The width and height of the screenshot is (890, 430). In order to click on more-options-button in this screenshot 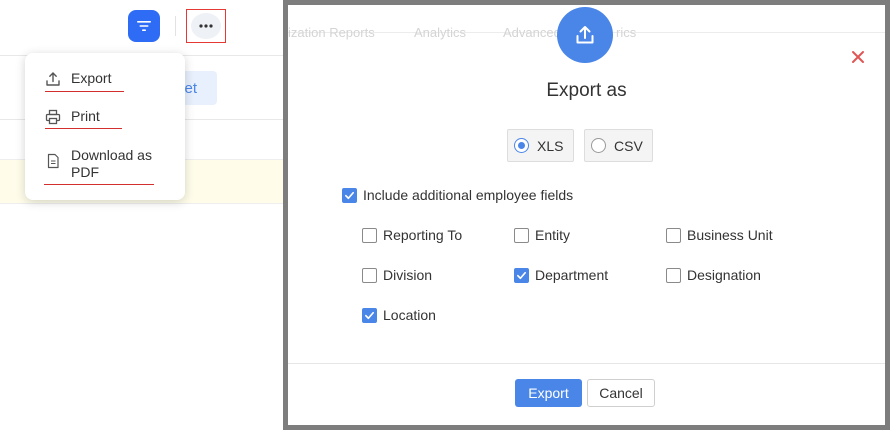, I will do `click(206, 26)`.